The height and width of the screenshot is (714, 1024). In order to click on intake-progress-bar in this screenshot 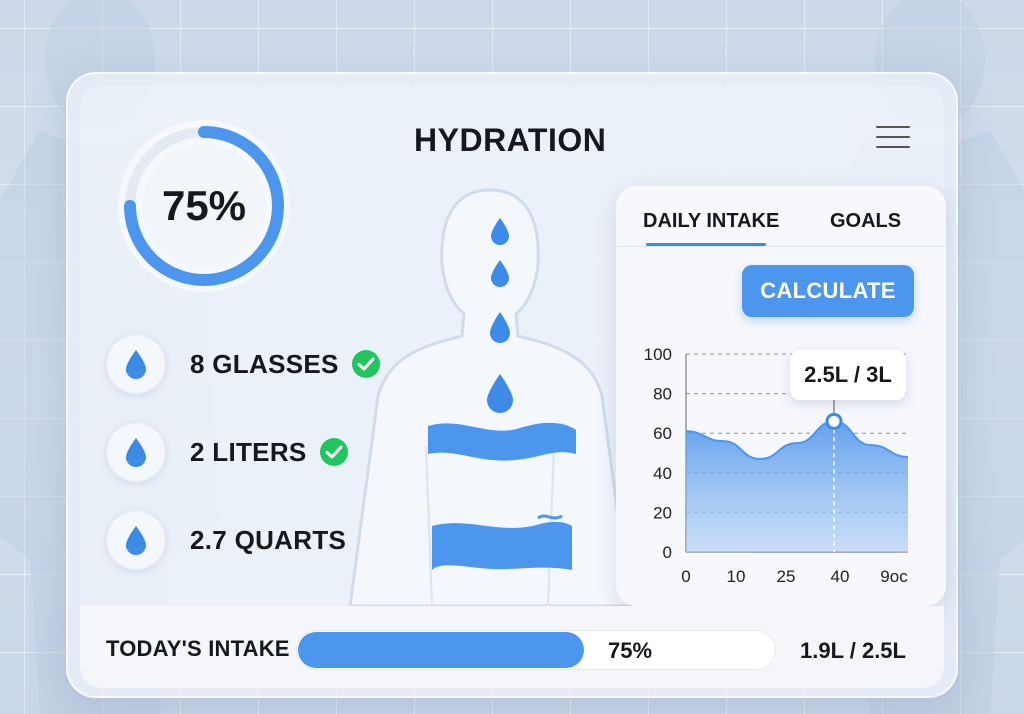, I will do `click(536, 650)`.